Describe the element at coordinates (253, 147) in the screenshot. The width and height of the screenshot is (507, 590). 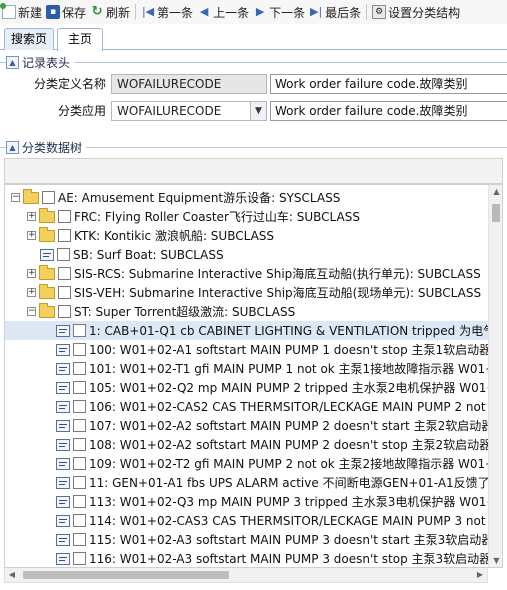
I see `tree-section-header: ▲ 分类数据树` at that location.